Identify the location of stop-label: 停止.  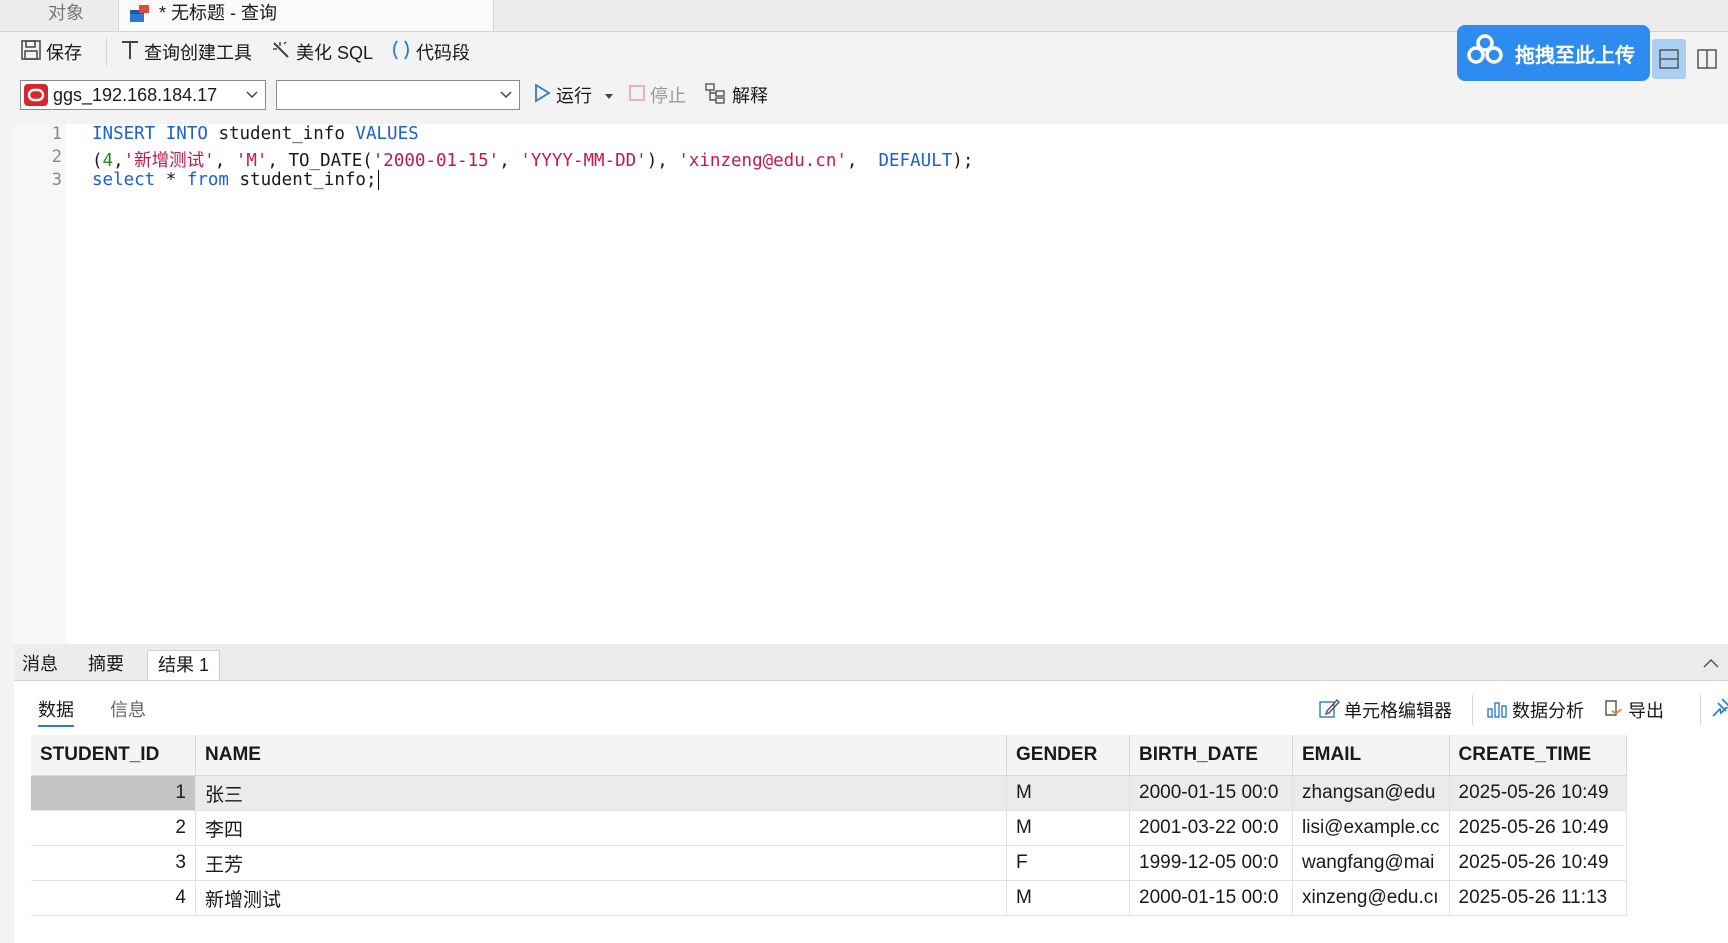
(668, 96).